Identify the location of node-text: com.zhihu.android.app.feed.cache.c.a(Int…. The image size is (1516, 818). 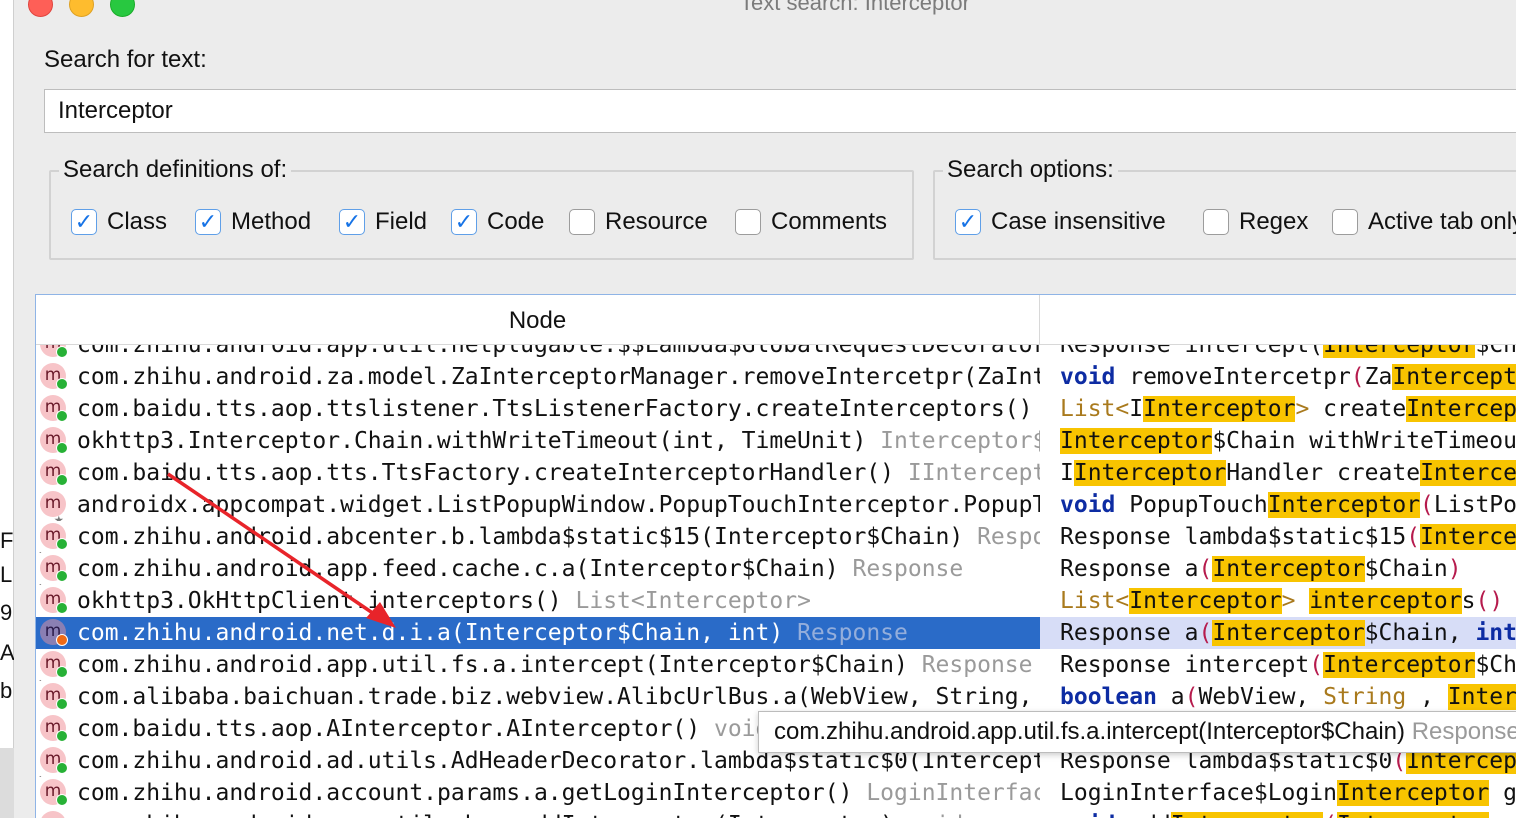
(520, 569).